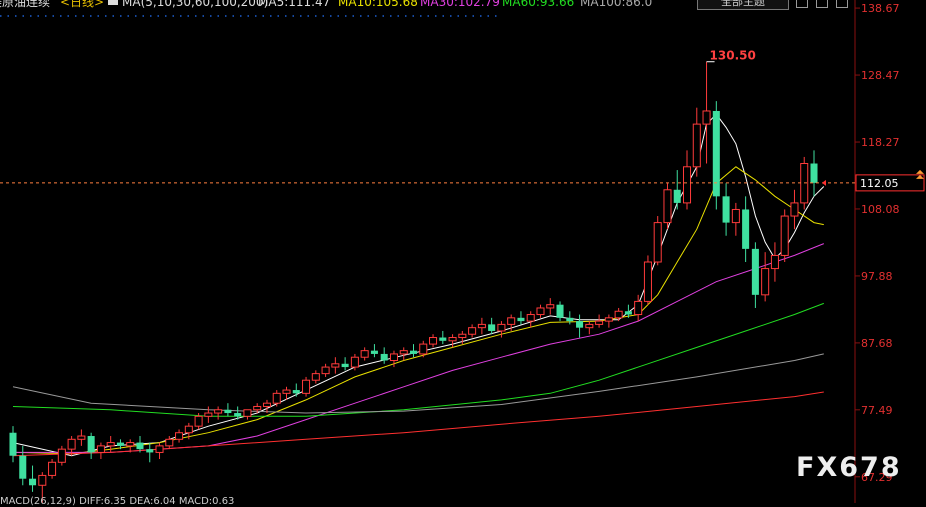 The image size is (926, 507). Describe the element at coordinates (880, 8) in the screenshot. I see `y-tick-label: 138.67` at that location.